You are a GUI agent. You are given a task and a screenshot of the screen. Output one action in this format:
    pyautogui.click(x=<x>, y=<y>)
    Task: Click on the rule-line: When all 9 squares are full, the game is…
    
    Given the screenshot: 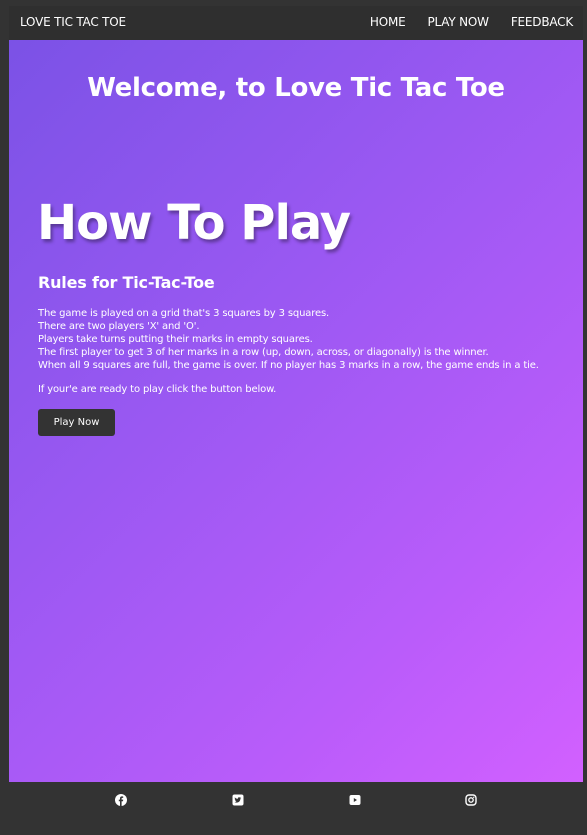 What is the action you would take?
    pyautogui.click(x=288, y=365)
    